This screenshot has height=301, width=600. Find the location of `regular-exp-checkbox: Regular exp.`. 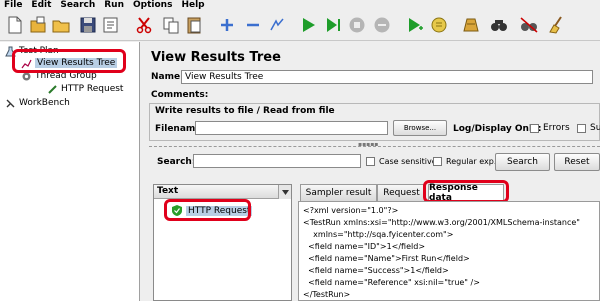

regular-exp-checkbox: Regular exp. is located at coordinates (464, 161).